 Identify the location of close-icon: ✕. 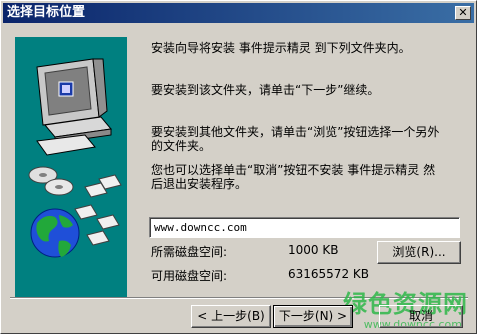
(463, 12).